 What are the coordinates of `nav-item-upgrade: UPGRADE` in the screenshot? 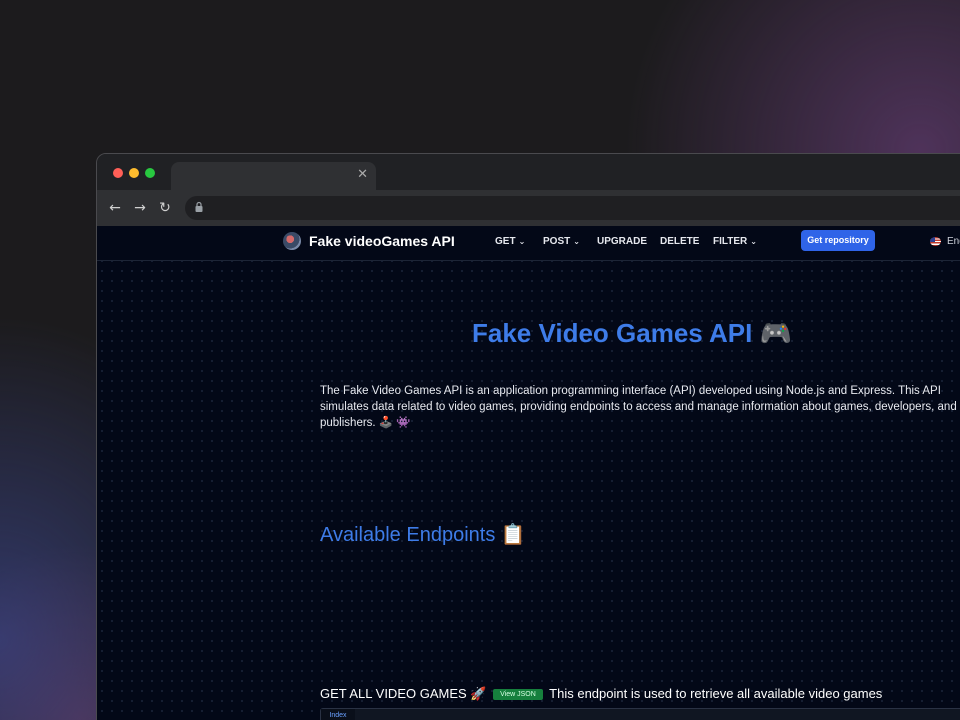 It's located at (622, 241).